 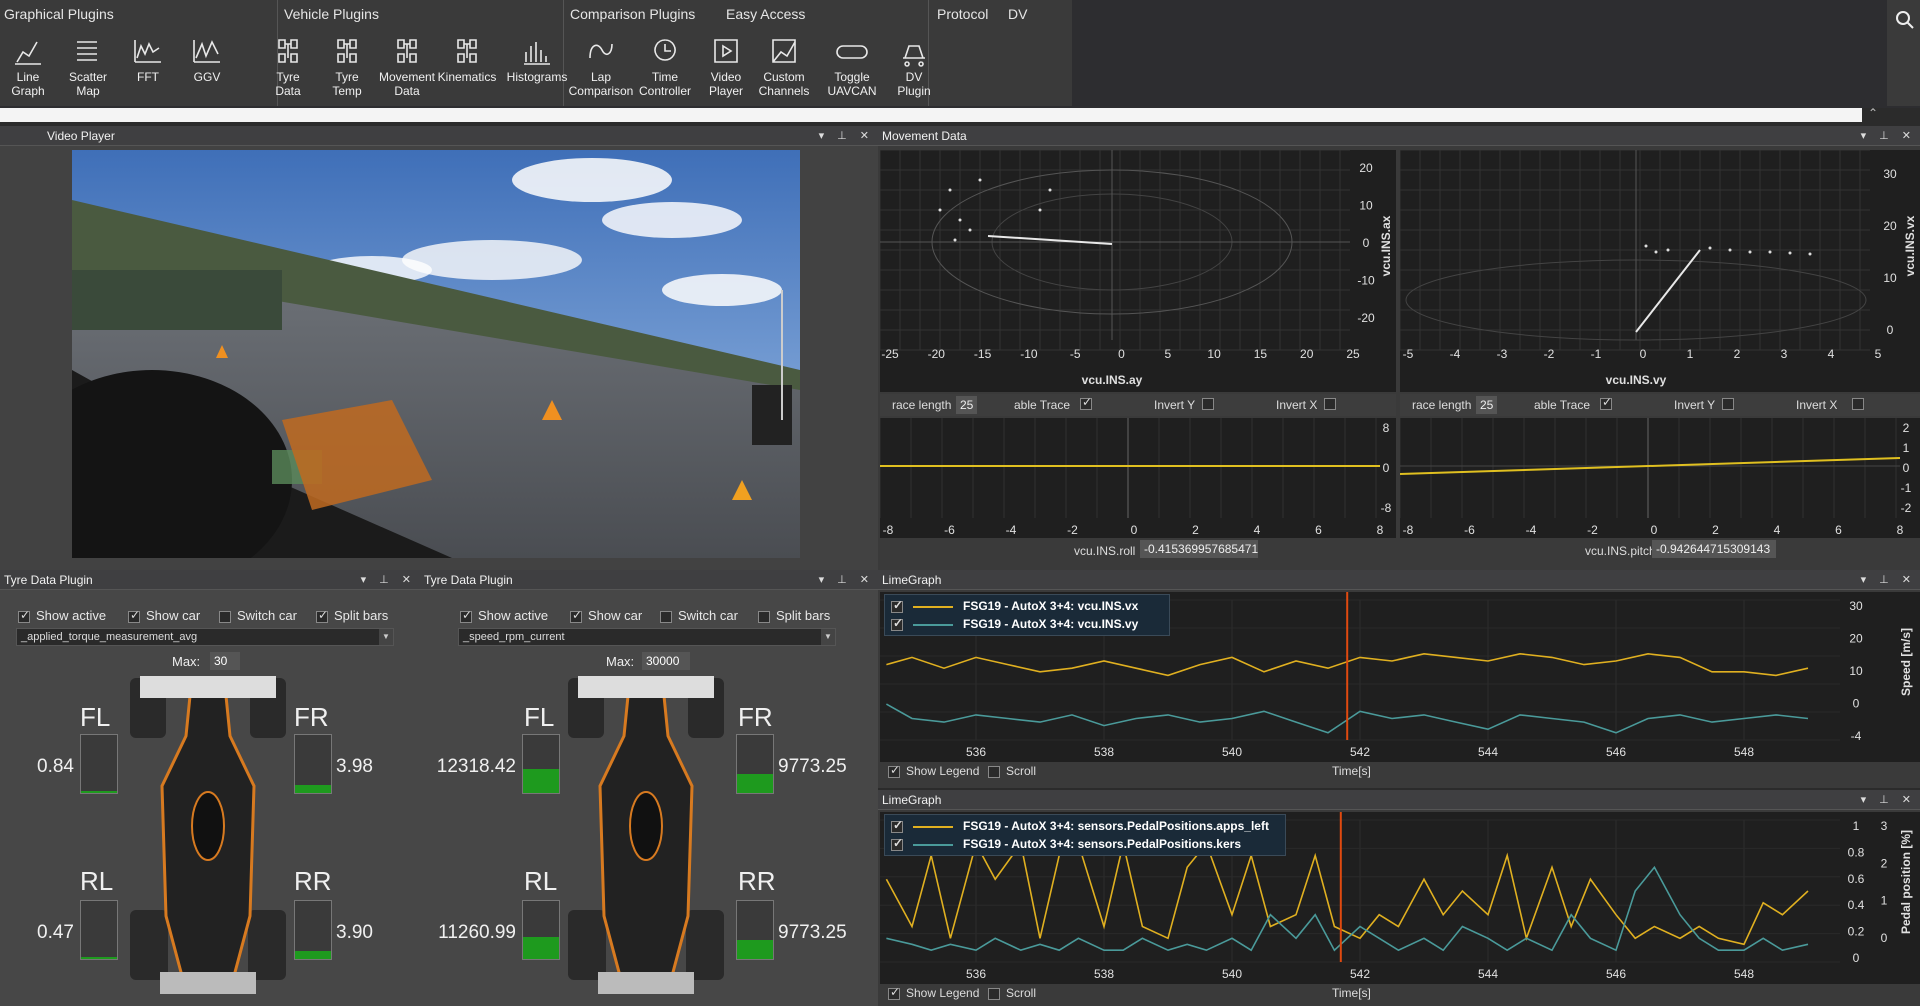 I want to click on dv-plugin-icon, so click(x=914, y=56).